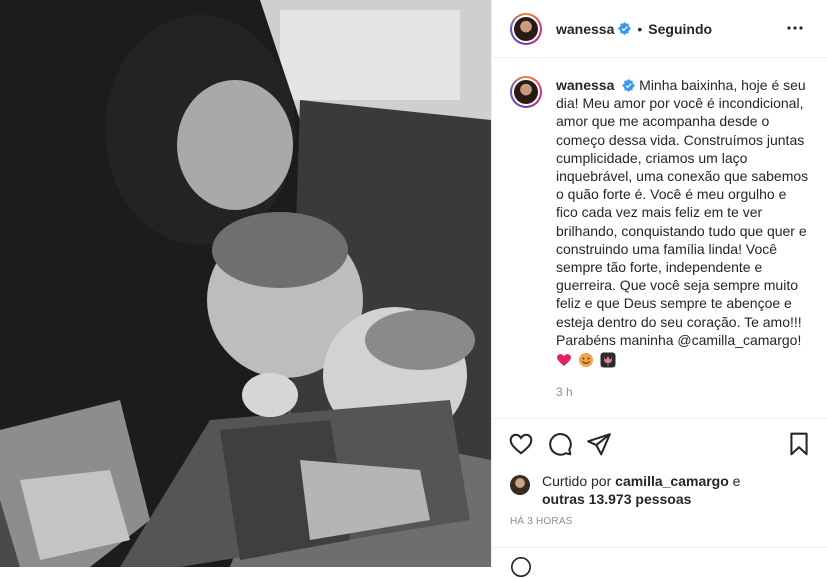 This screenshot has height=578, width=827. Describe the element at coordinates (541, 521) in the screenshot. I see `post-timestamp: HÁ 3 HORAS` at that location.